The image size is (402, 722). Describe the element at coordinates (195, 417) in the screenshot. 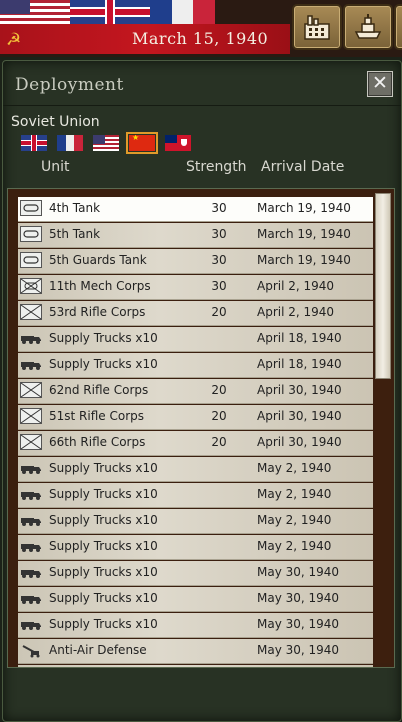

I see `unit-row: 51st Rifle Corps 20 April 30, 1940` at that location.